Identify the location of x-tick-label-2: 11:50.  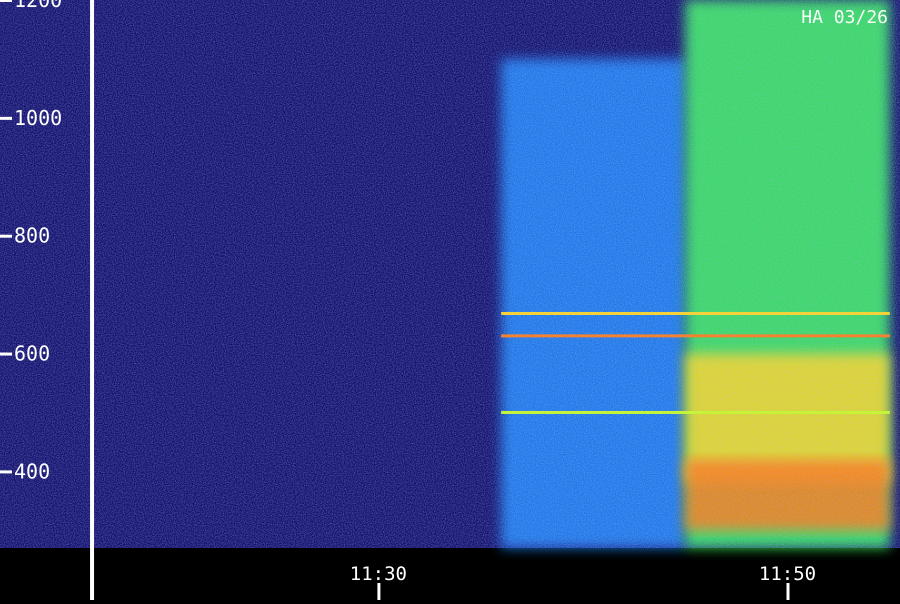
(787, 574).